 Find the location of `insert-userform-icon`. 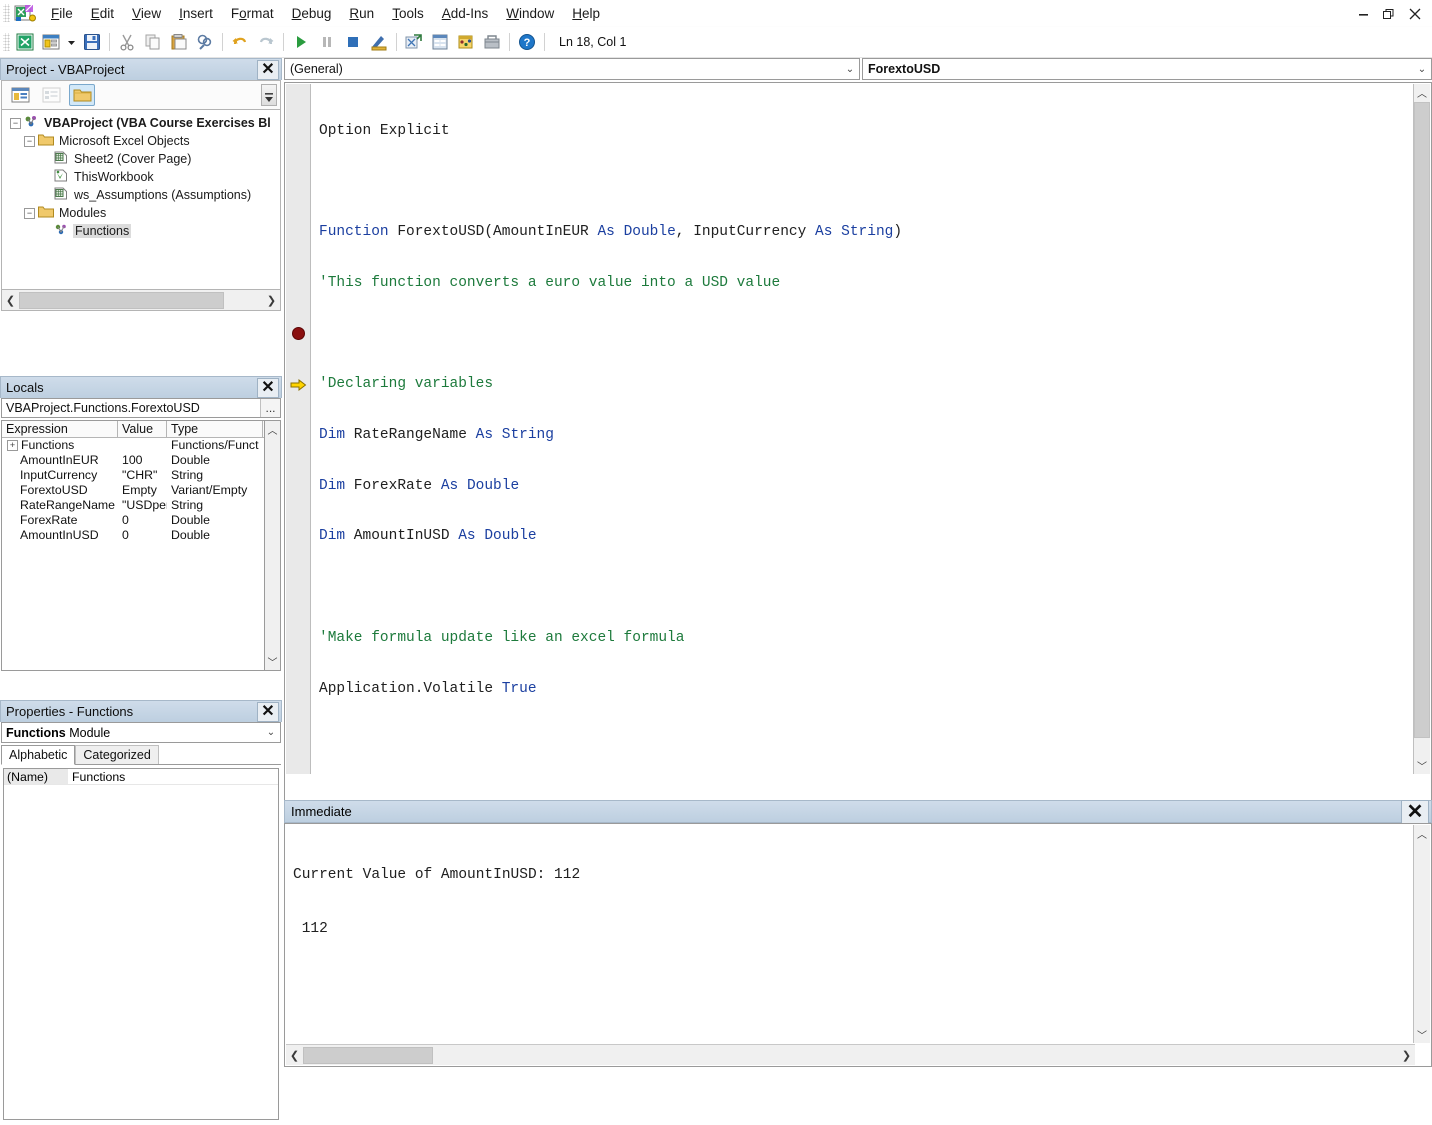

insert-userform-icon is located at coordinates (51, 42).